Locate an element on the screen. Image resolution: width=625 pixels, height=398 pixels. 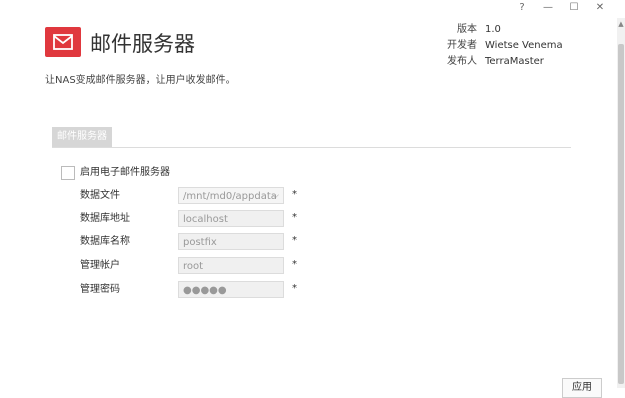
help-button: ? is located at coordinates (522, 8).